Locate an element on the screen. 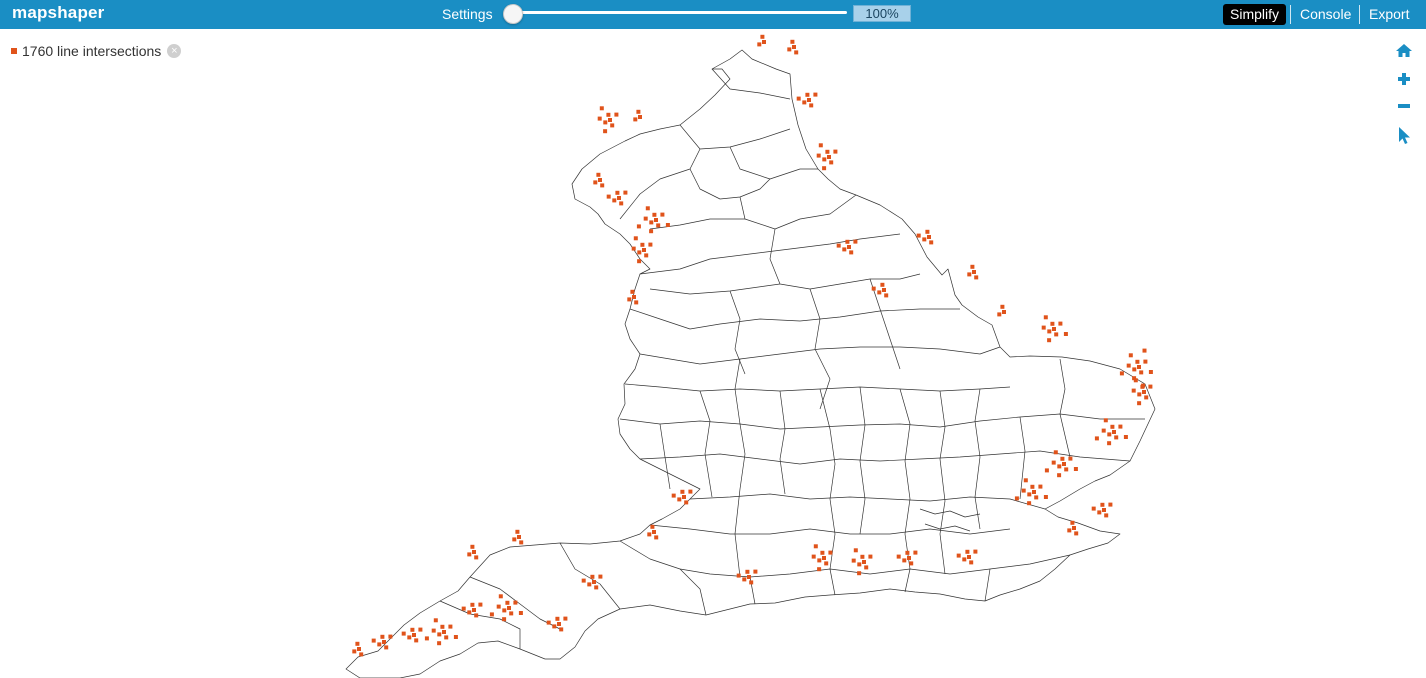  export-button: Export is located at coordinates (1389, 14).